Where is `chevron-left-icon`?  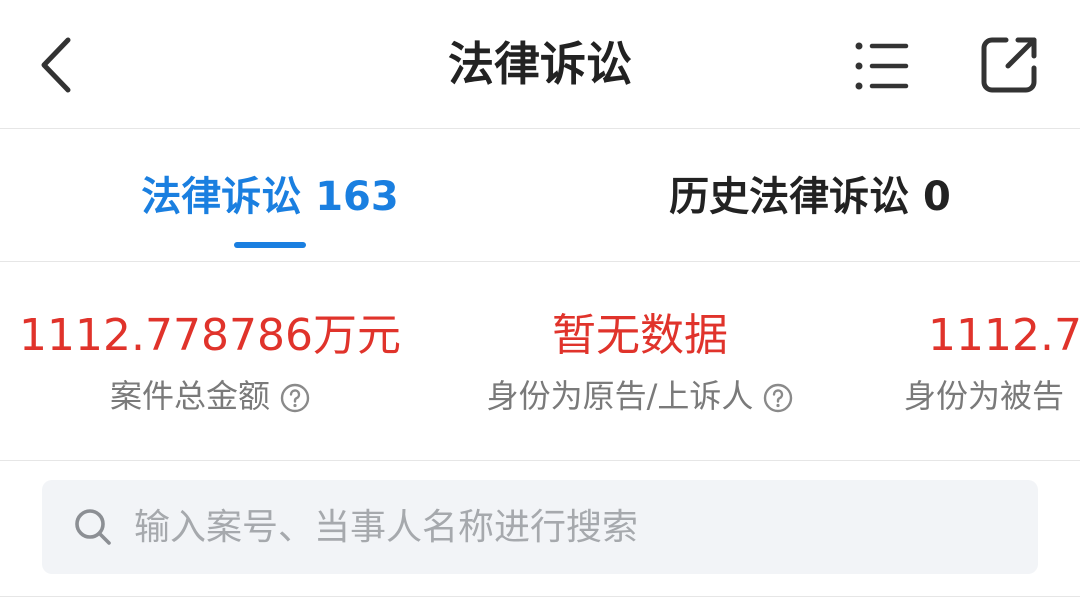
chevron-left-icon is located at coordinates (56, 65).